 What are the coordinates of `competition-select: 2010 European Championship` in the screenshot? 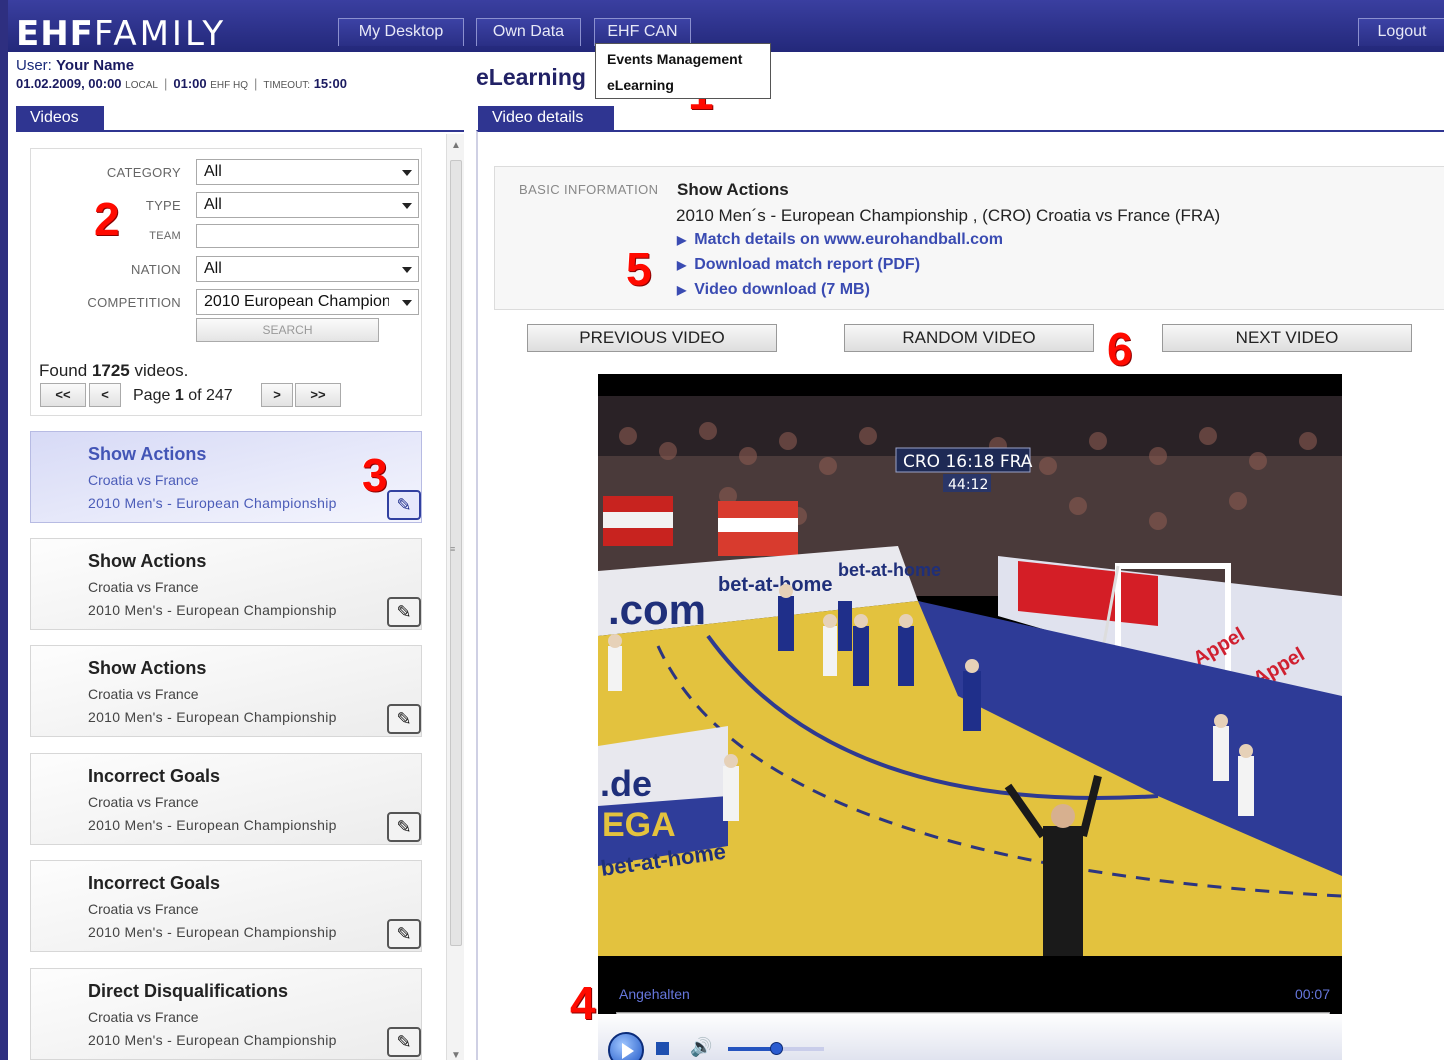 It's located at (307, 302).